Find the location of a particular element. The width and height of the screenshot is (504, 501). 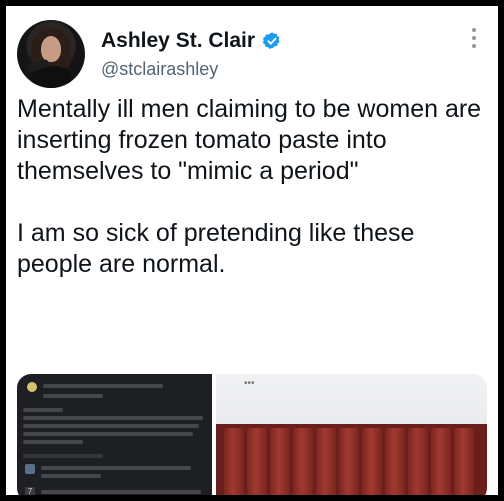

more-options-icon is located at coordinates (474, 39).